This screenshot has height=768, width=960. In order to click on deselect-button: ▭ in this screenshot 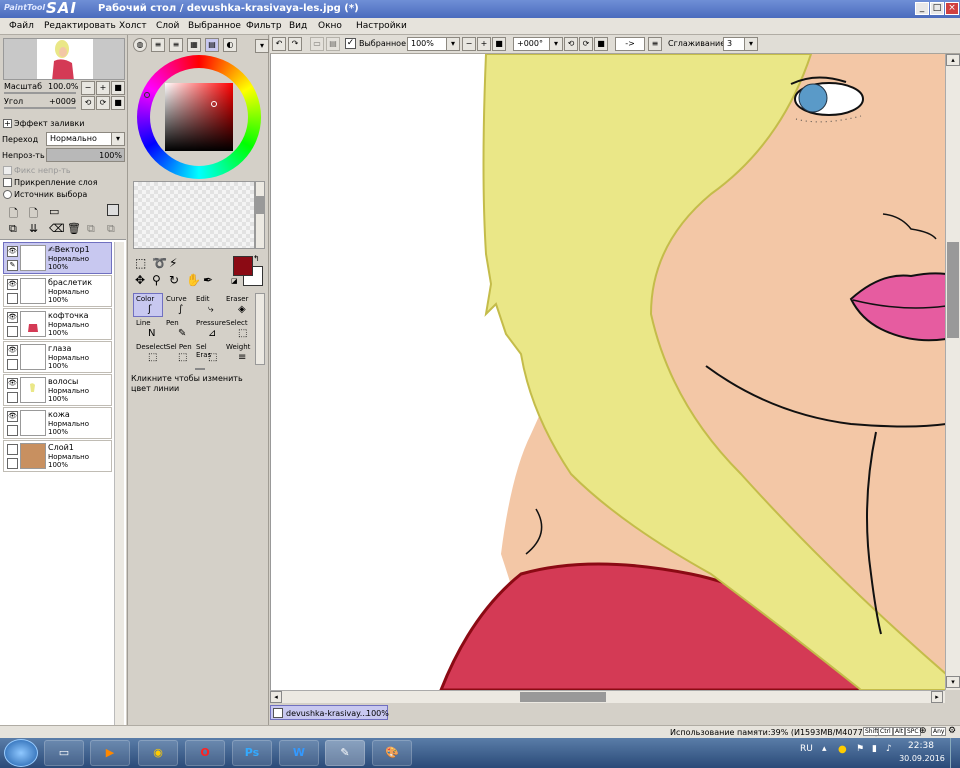, I will do `click(317, 44)`.